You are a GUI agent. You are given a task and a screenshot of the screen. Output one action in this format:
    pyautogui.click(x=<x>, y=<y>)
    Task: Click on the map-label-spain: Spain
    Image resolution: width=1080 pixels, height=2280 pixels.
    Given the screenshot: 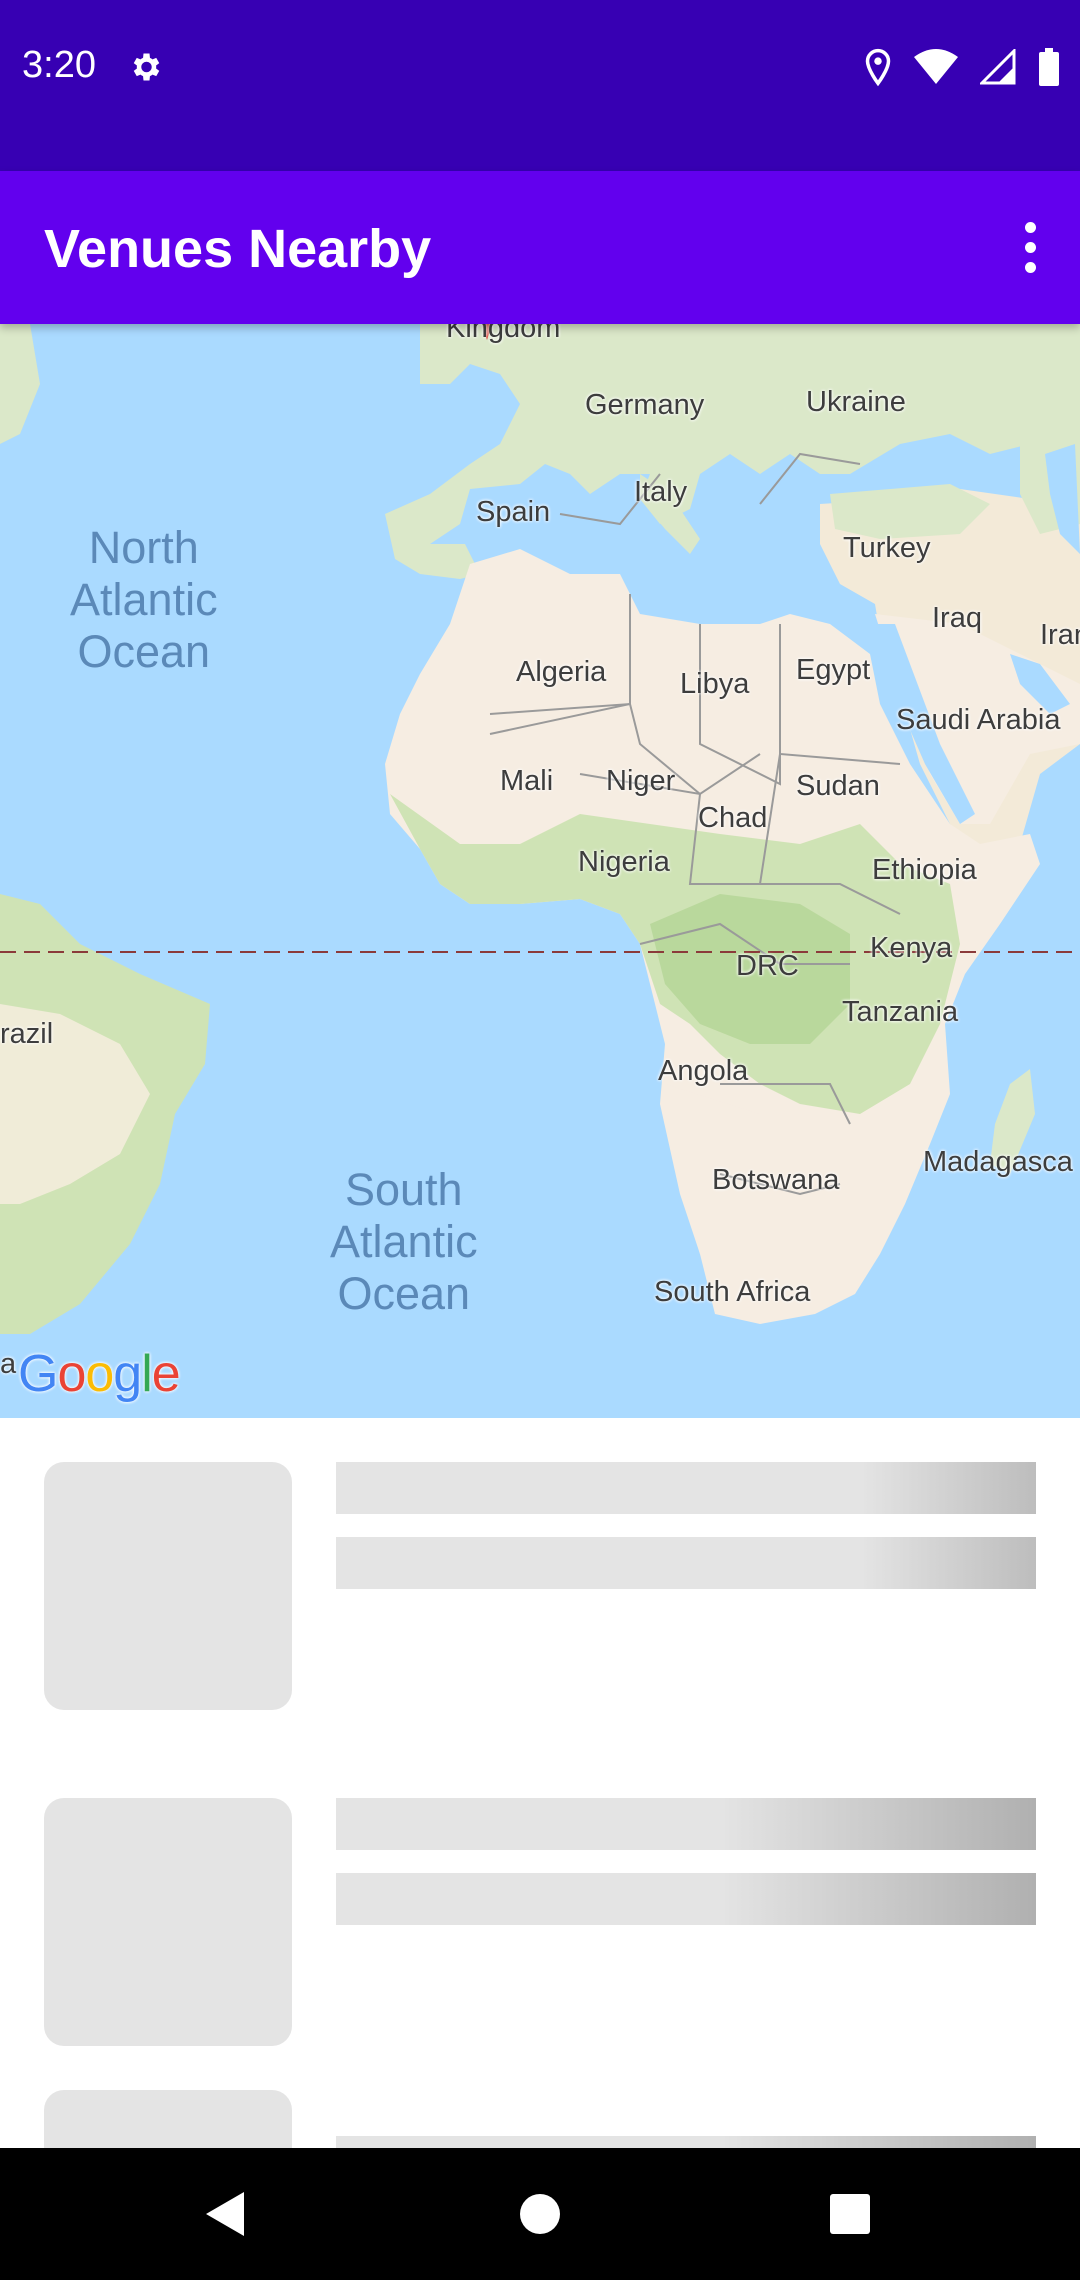 What is the action you would take?
    pyautogui.click(x=513, y=512)
    